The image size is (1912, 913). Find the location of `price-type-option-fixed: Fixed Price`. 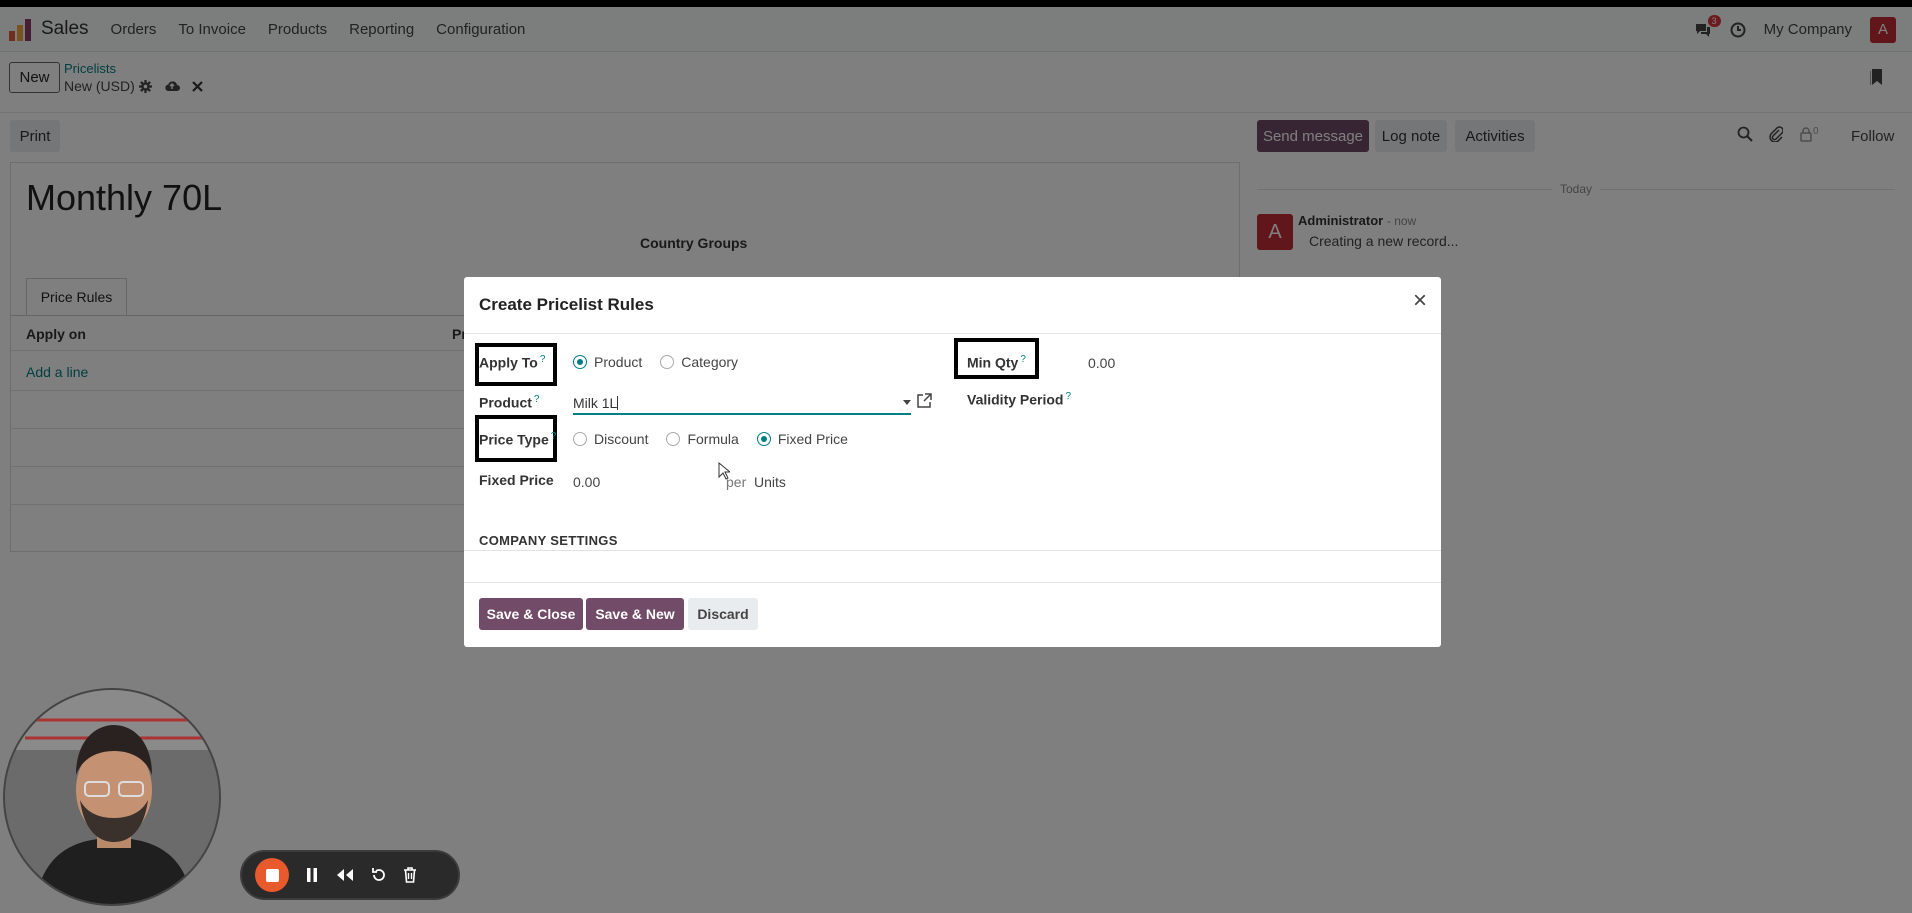

price-type-option-fixed: Fixed Price is located at coordinates (802, 439).